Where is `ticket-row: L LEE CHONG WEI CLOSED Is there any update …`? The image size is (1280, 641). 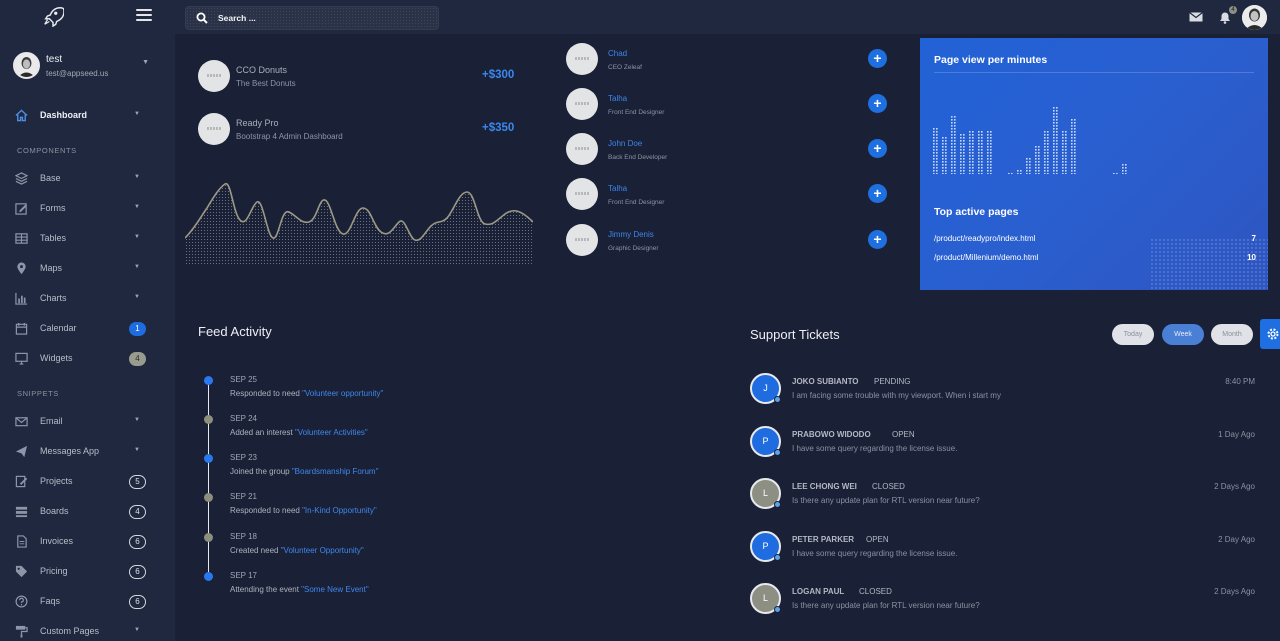
ticket-row: L LEE CHONG WEI CLOSED Is there any update … is located at coordinates (1005, 495).